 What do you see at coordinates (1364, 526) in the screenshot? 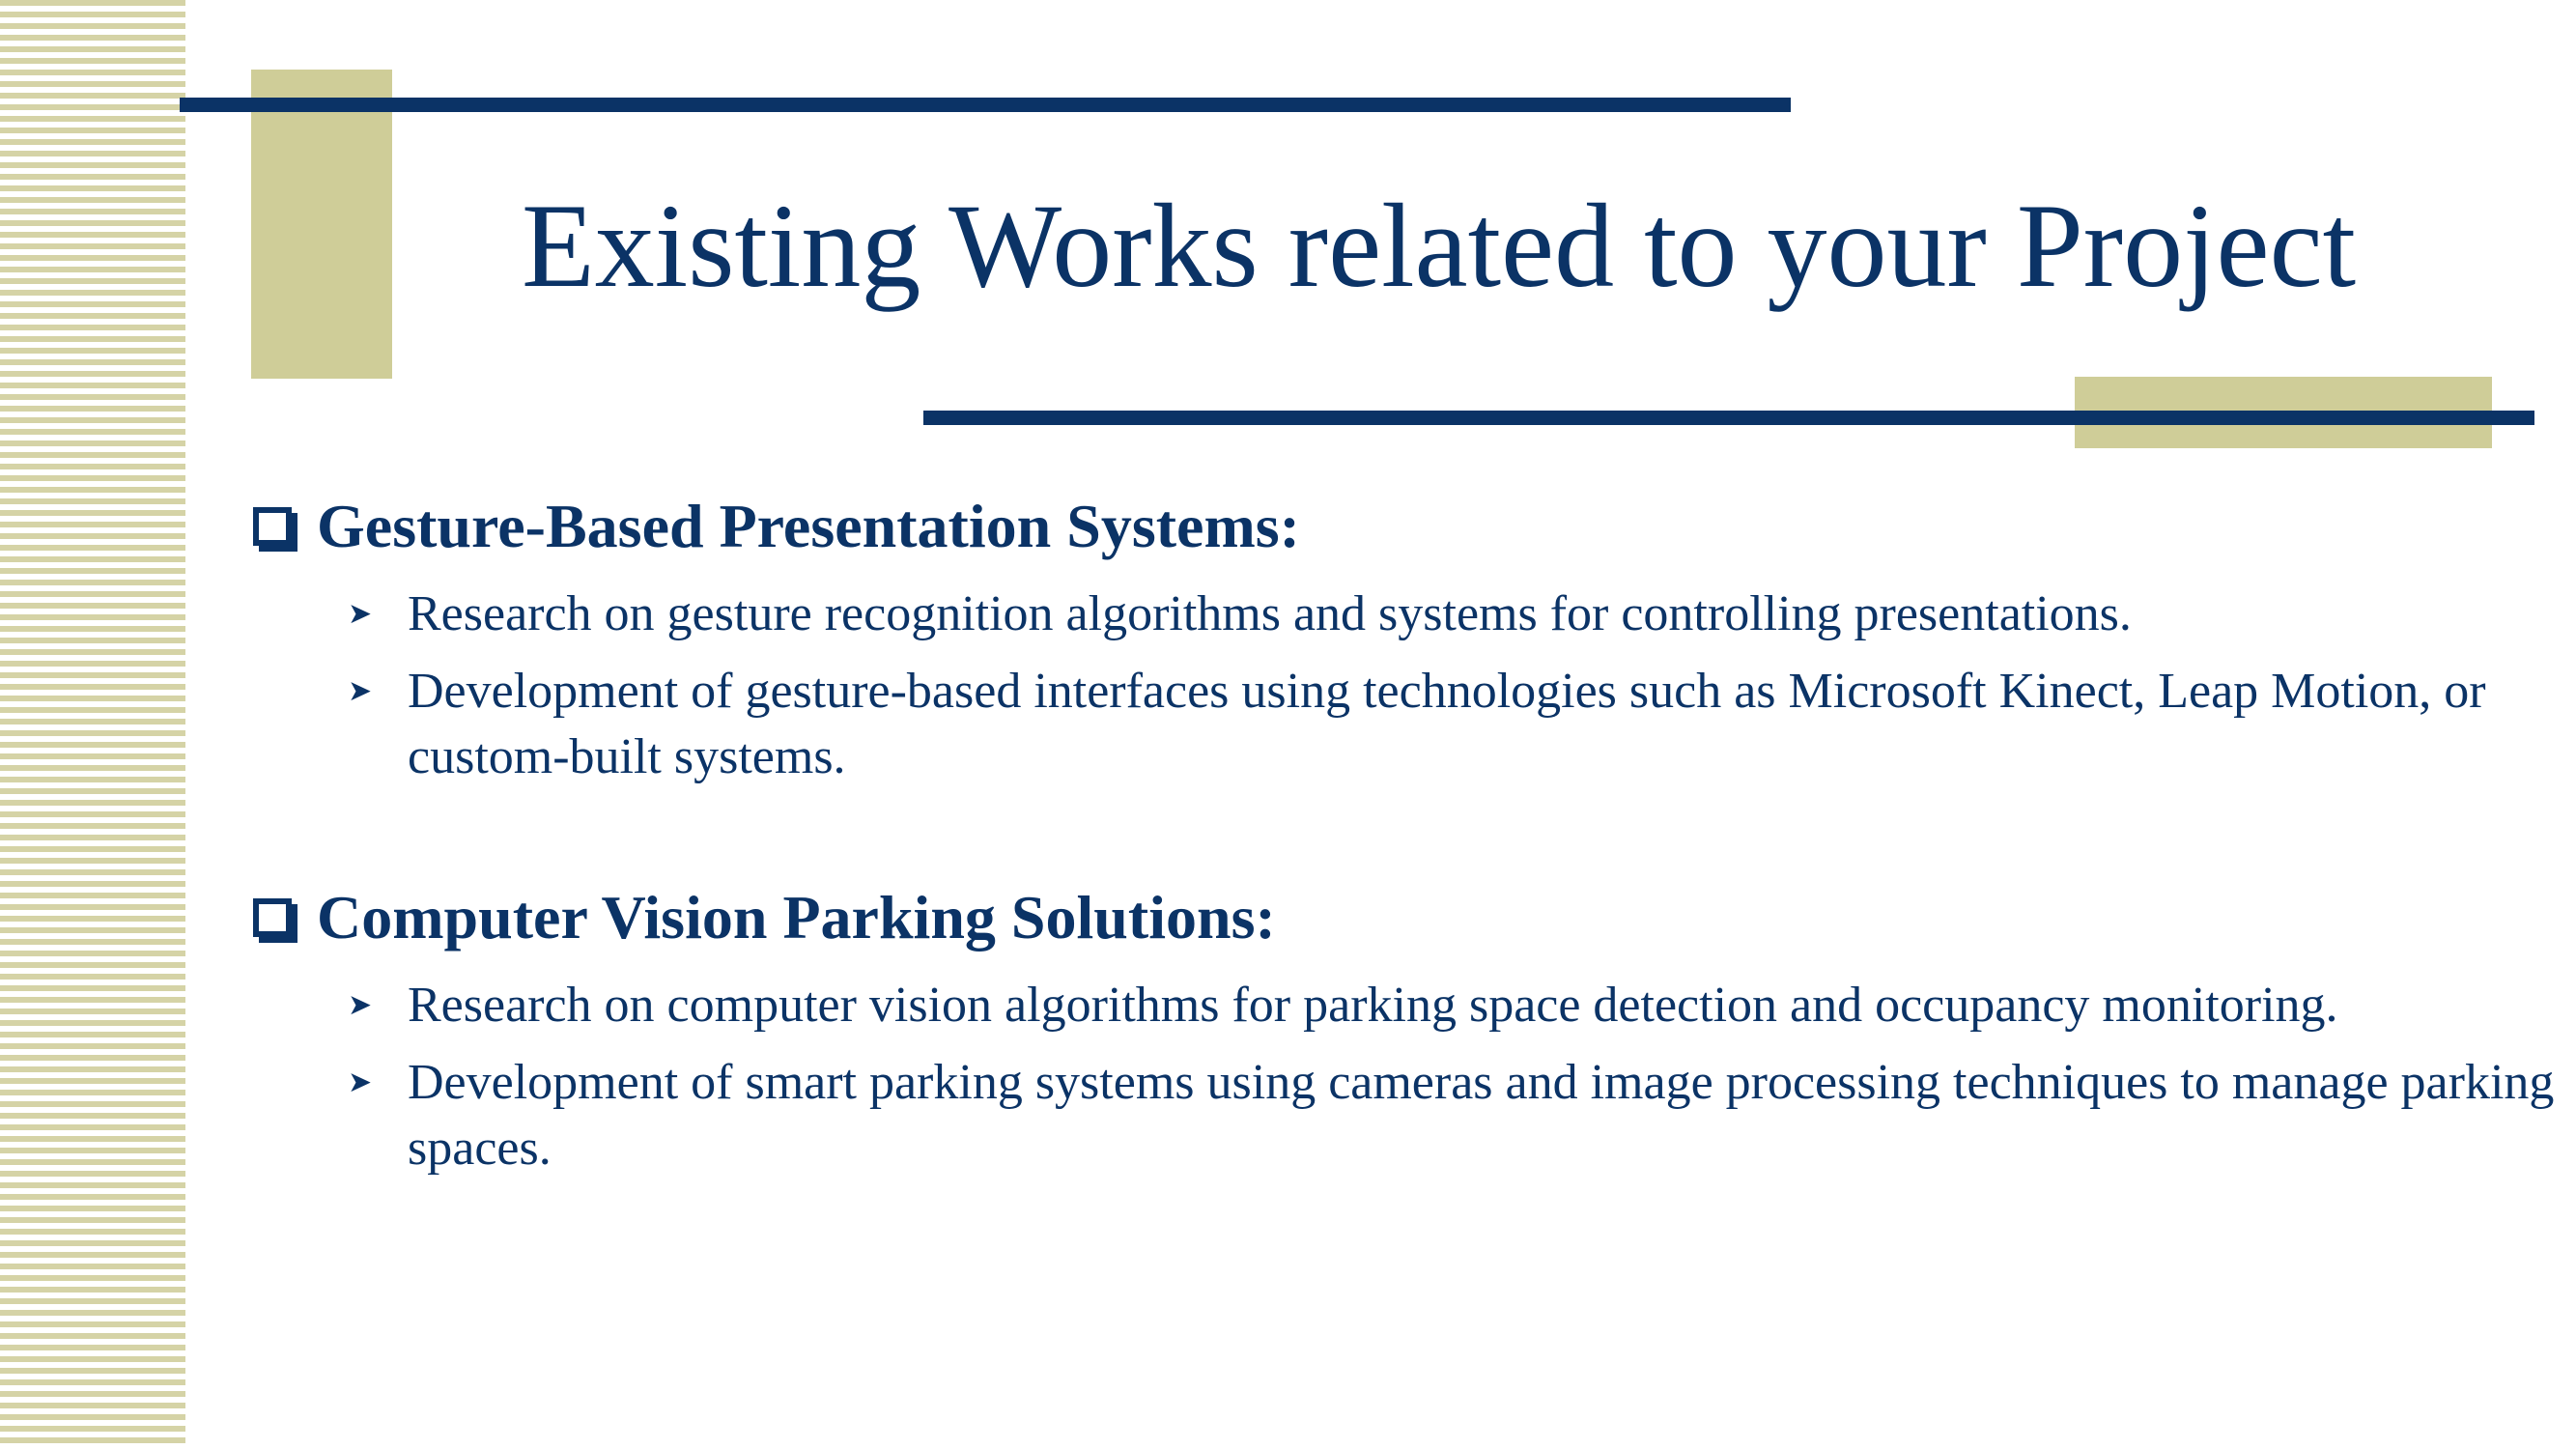
I see `section-heading: Gesture-Based Presentation Systems:` at bounding box center [1364, 526].